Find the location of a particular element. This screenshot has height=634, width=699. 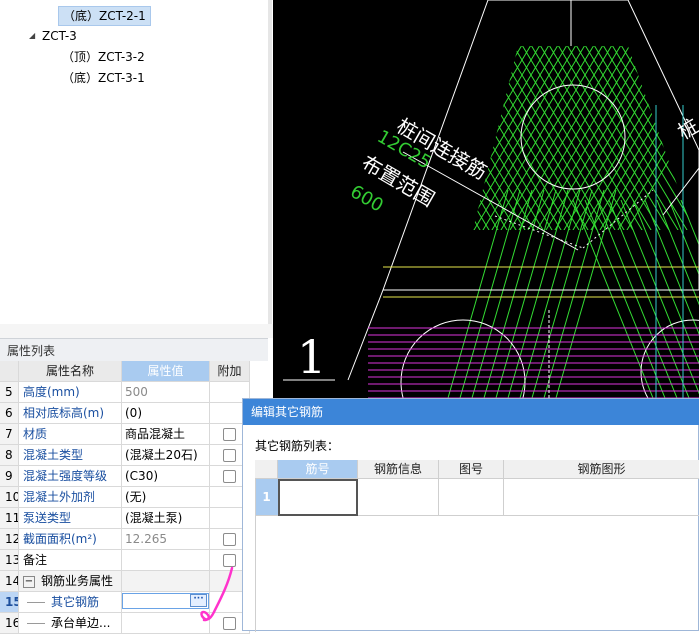

column-header-label: 筋号 is located at coordinates (317, 469).